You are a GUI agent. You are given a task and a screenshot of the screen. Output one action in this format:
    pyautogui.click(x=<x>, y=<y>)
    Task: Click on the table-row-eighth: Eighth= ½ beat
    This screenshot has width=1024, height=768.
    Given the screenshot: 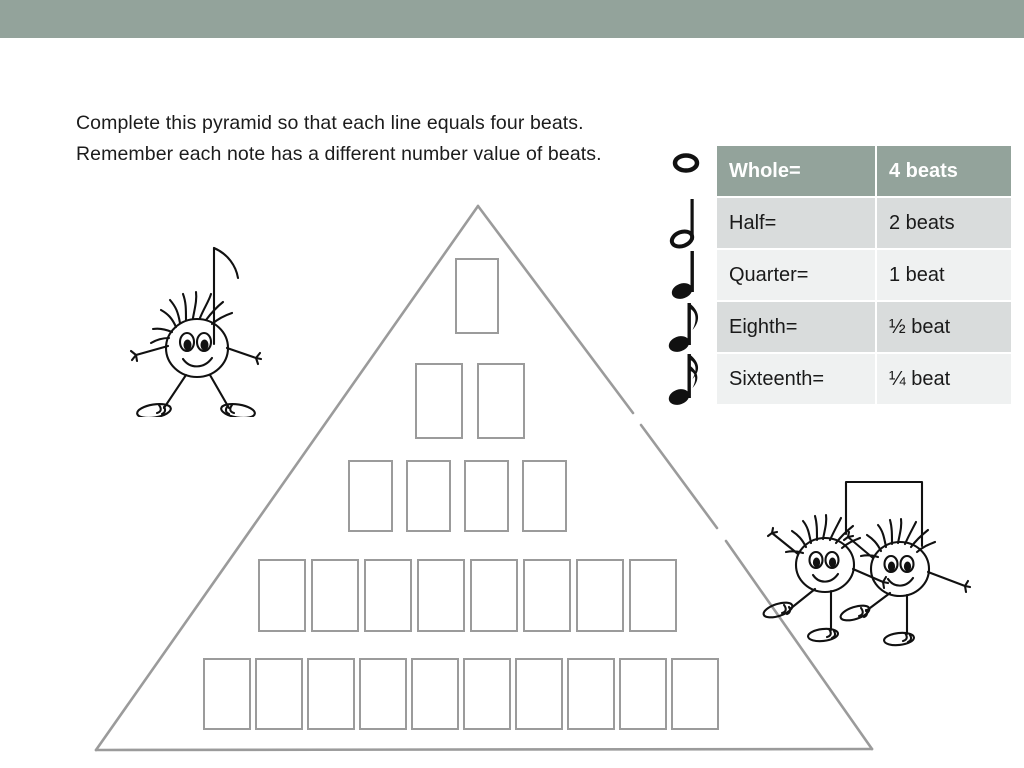 What is the action you would take?
    pyautogui.click(x=864, y=327)
    